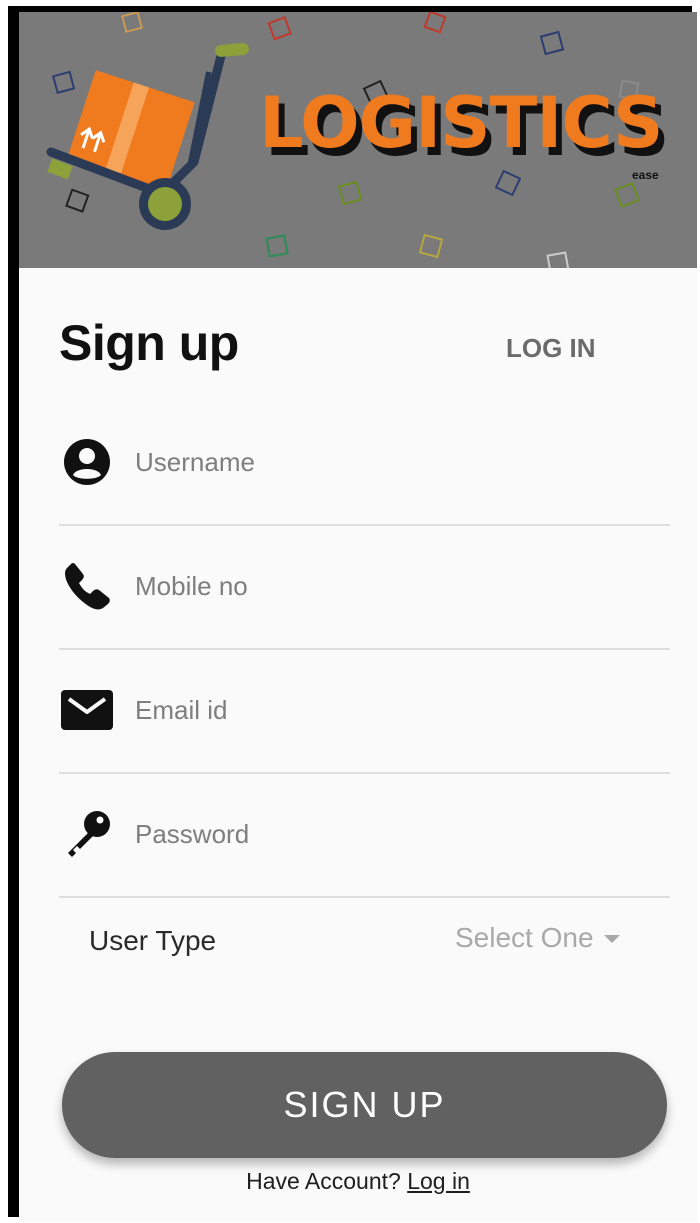 This screenshot has width=700, height=1223. I want to click on user-type-select: Select One, so click(537, 938).